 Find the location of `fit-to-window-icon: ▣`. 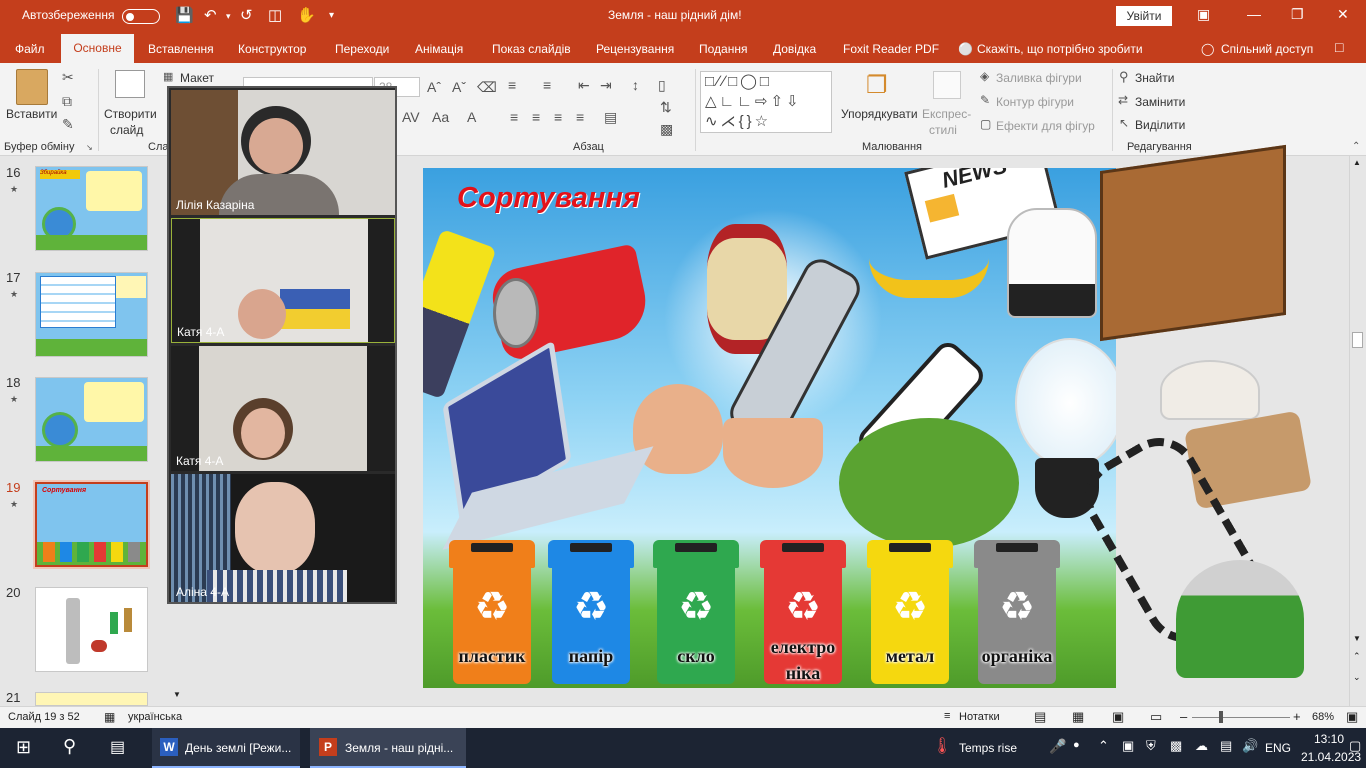

fit-to-window-icon: ▣ is located at coordinates (1352, 717).